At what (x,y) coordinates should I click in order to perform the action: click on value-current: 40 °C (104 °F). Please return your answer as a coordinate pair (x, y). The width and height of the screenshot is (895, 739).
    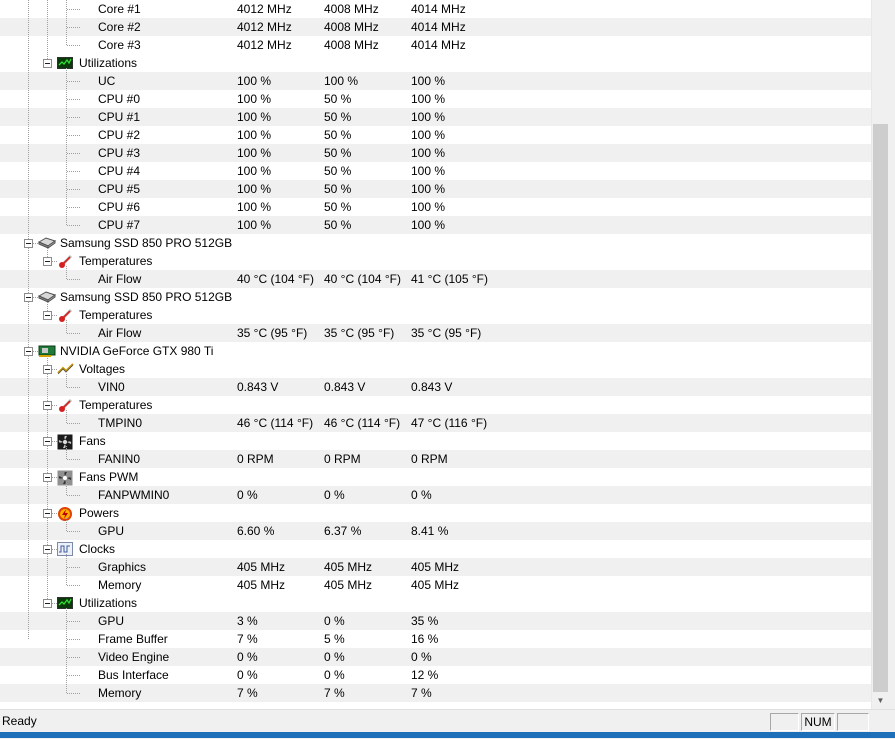
    Looking at the image, I should click on (275, 279).